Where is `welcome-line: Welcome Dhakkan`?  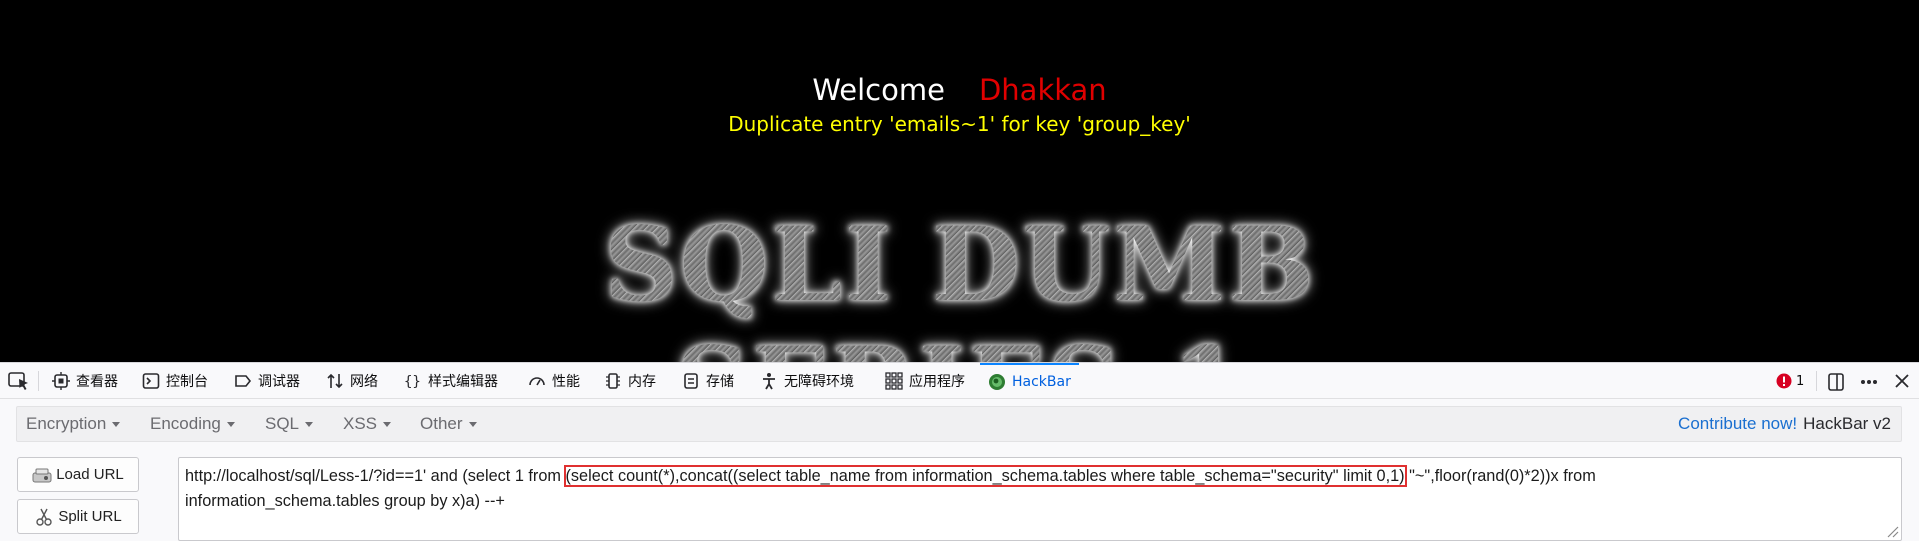 welcome-line: Welcome Dhakkan is located at coordinates (959, 90).